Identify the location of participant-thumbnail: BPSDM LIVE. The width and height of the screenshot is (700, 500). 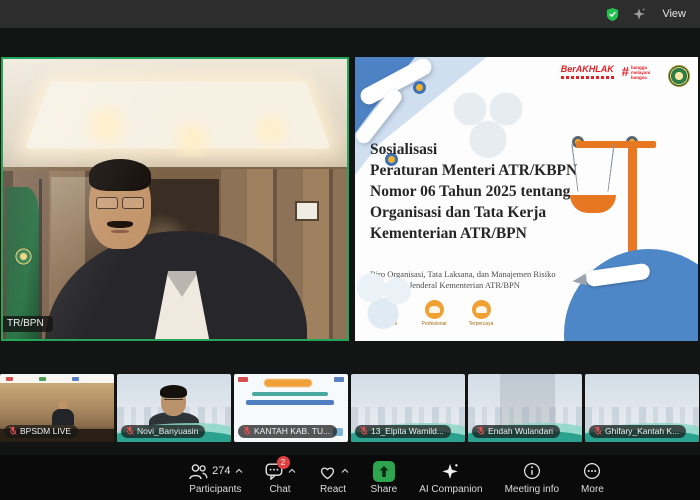
(57, 408).